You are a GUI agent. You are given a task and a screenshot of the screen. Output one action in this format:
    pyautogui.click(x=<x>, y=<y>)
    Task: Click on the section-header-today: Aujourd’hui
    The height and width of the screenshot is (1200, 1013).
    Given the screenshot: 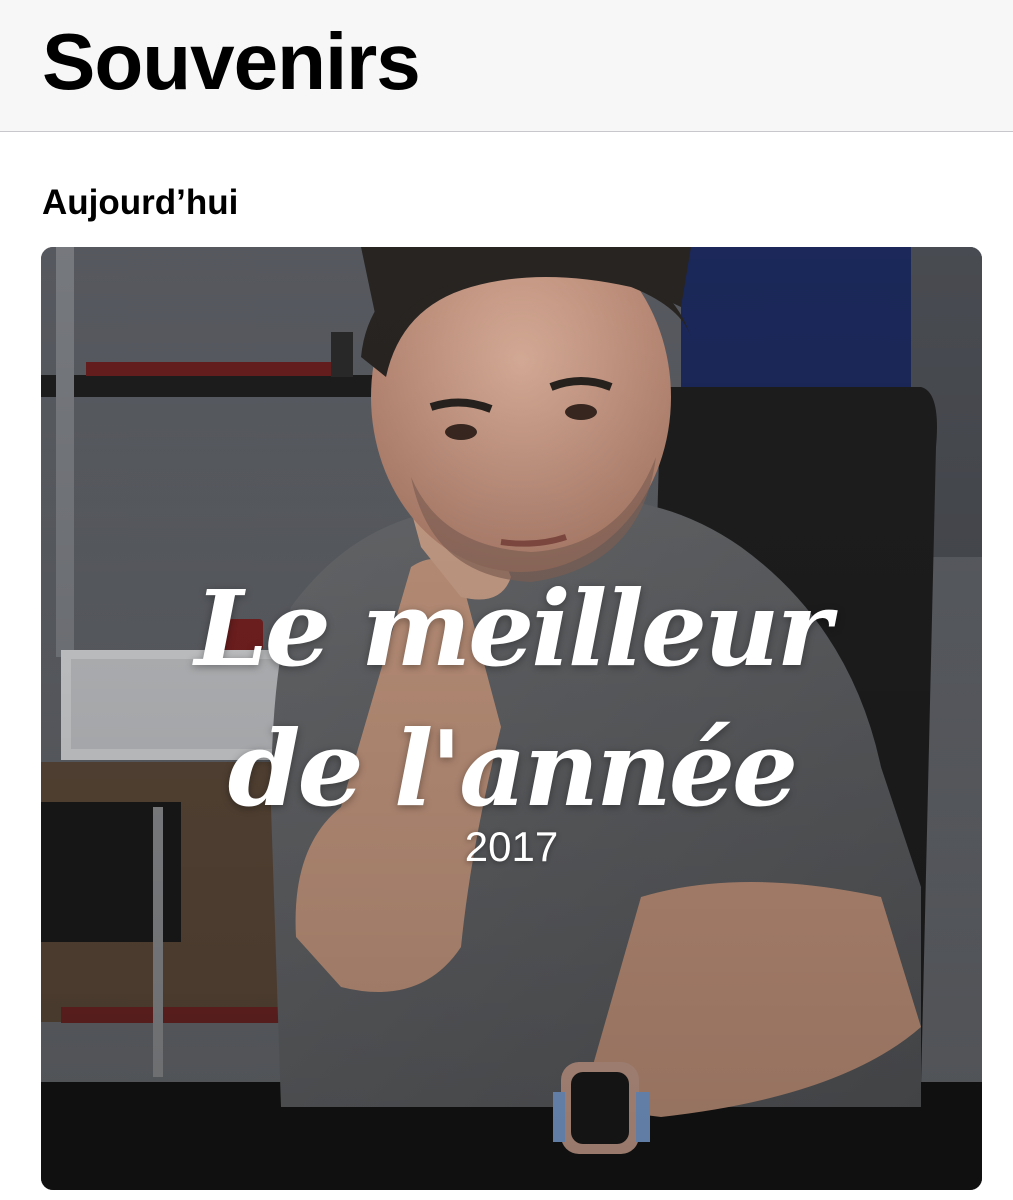 What is the action you would take?
    pyautogui.click(x=140, y=202)
    